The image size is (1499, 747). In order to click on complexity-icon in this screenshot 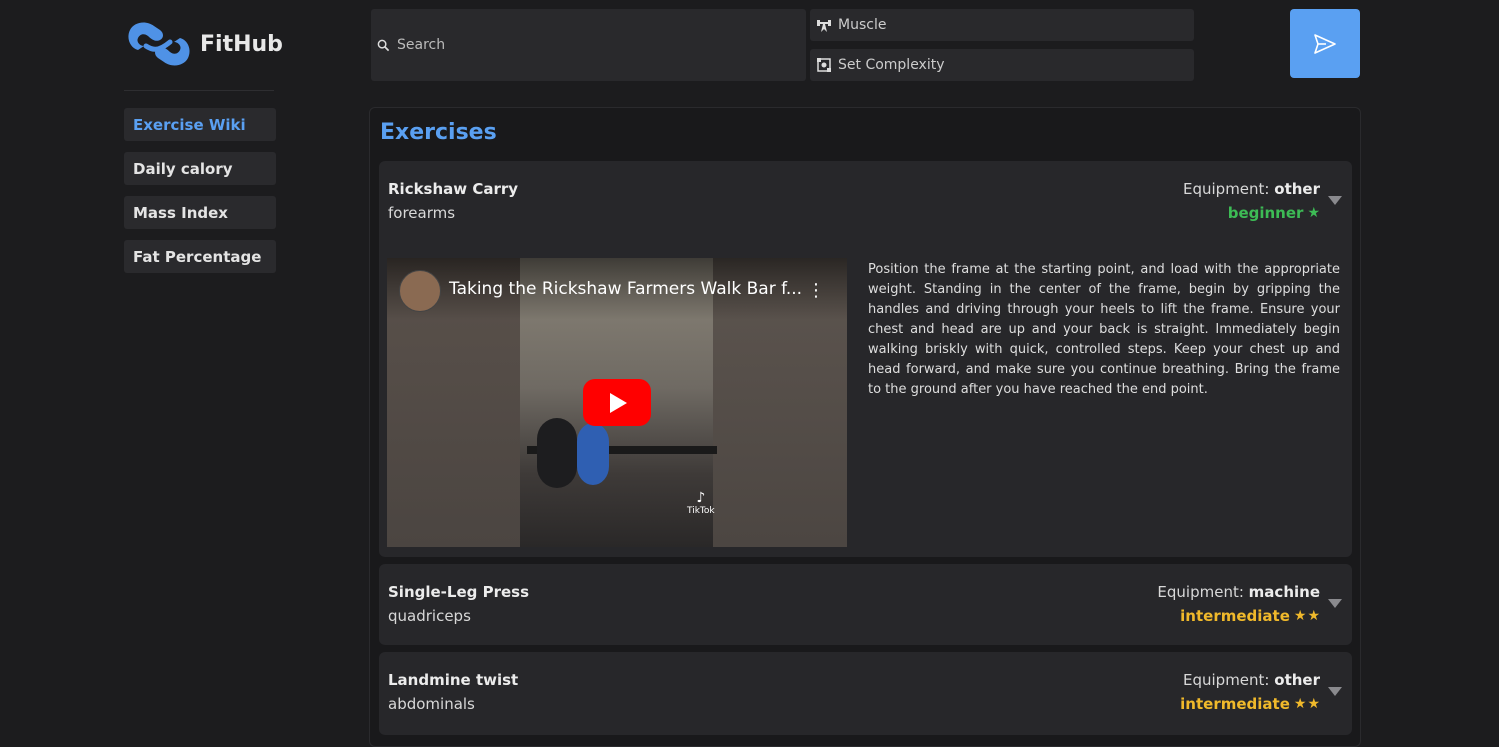, I will do `click(824, 65)`.